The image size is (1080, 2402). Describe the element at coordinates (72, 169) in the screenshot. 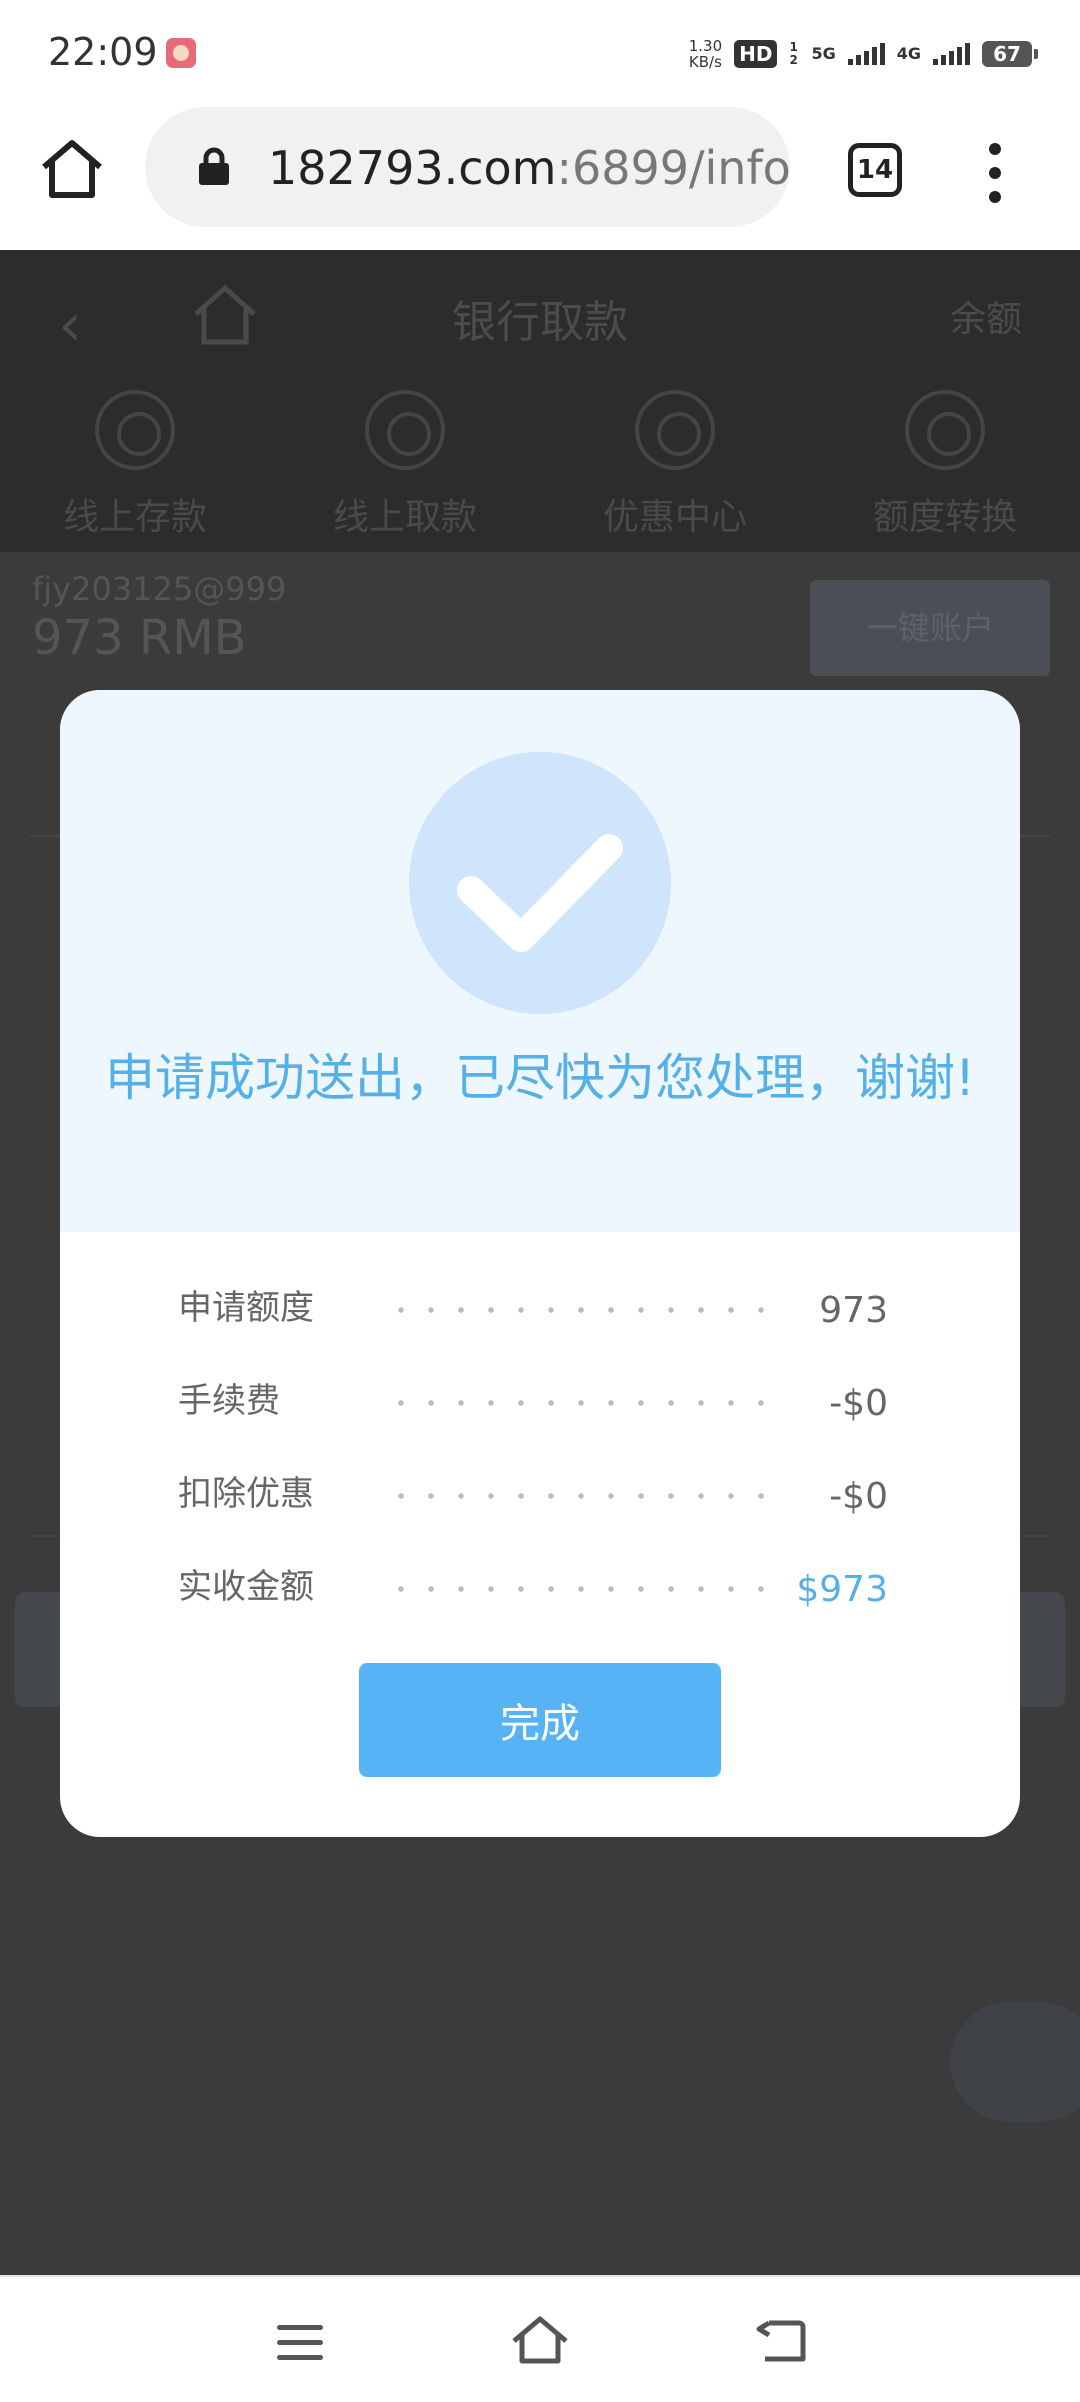

I see `home-icon` at that location.